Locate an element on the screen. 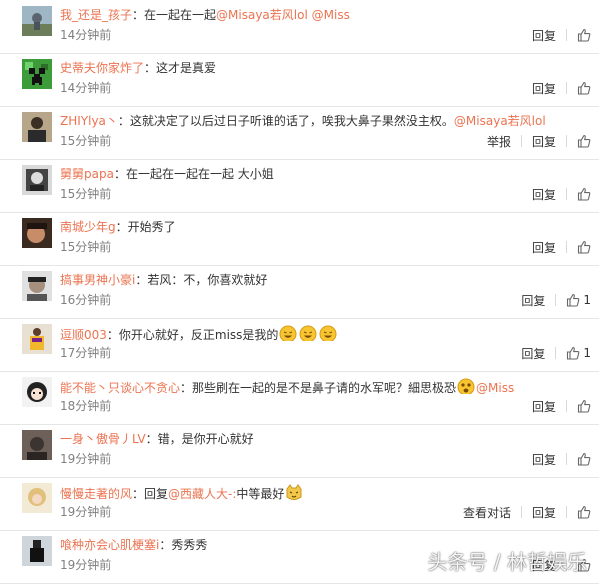 This screenshot has width=599, height=584. timestamp: 17分钟前 is located at coordinates (86, 353).